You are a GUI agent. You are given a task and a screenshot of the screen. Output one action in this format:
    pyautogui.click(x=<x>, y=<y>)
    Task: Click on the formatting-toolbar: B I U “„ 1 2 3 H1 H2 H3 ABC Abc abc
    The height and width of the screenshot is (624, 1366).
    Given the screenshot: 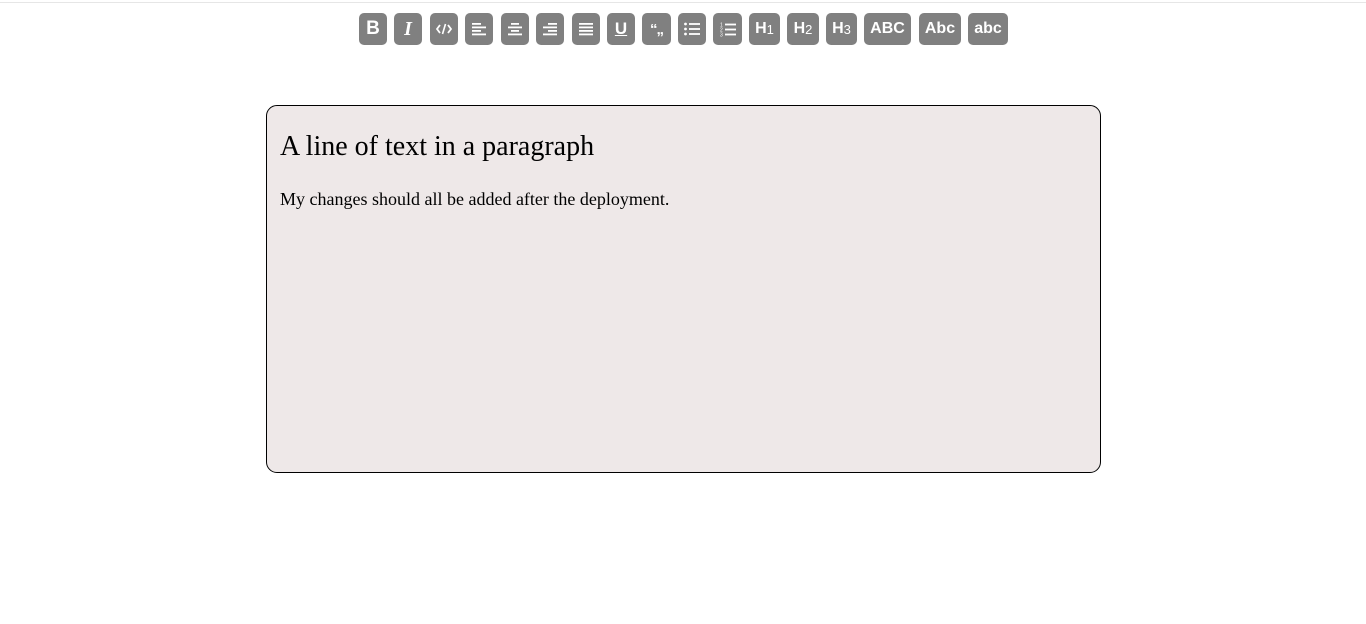 What is the action you would take?
    pyautogui.click(x=683, y=29)
    